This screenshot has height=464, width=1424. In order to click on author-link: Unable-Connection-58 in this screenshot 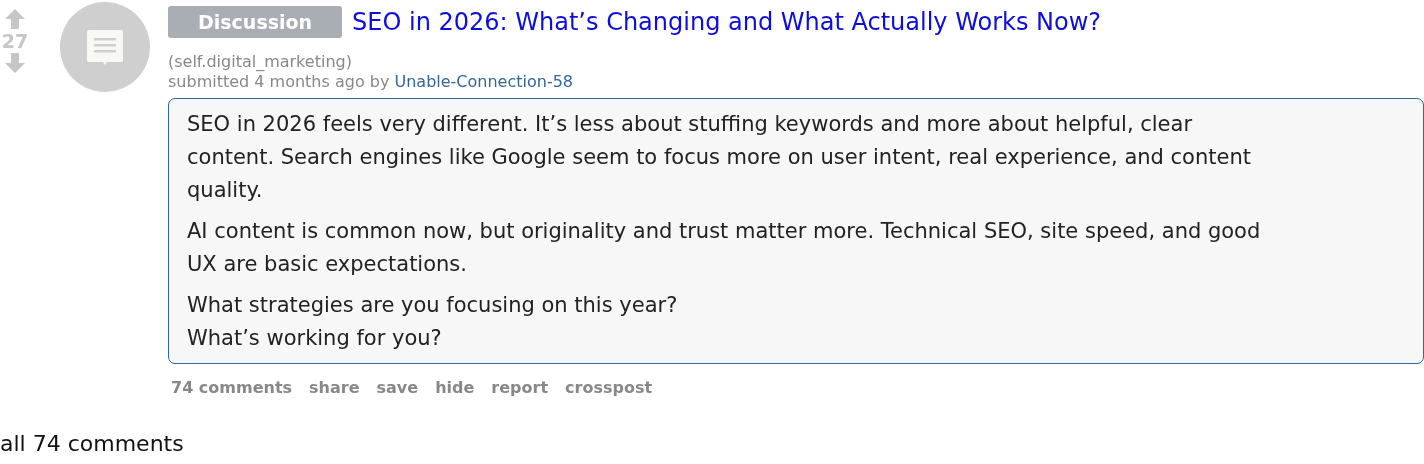, I will do `click(483, 81)`.